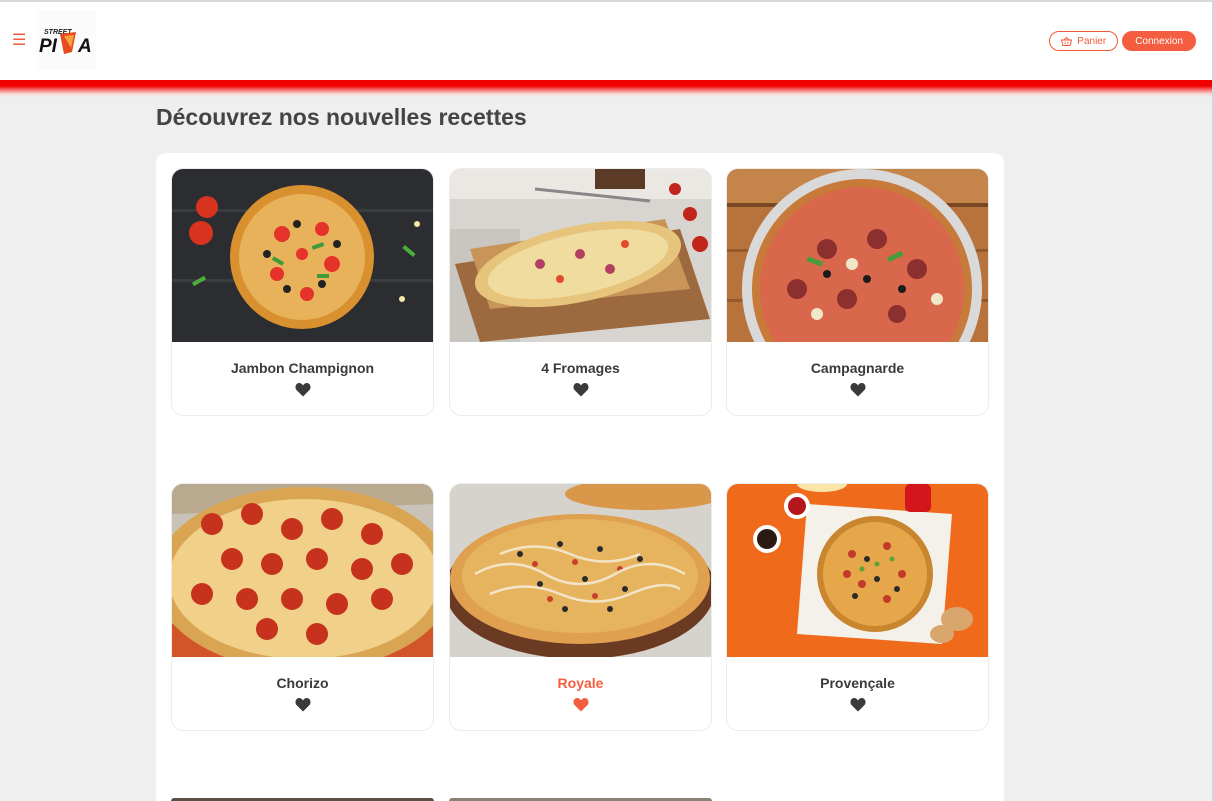  I want to click on recipe-card-jambon-champignon: Jambon Champignon, so click(302, 292).